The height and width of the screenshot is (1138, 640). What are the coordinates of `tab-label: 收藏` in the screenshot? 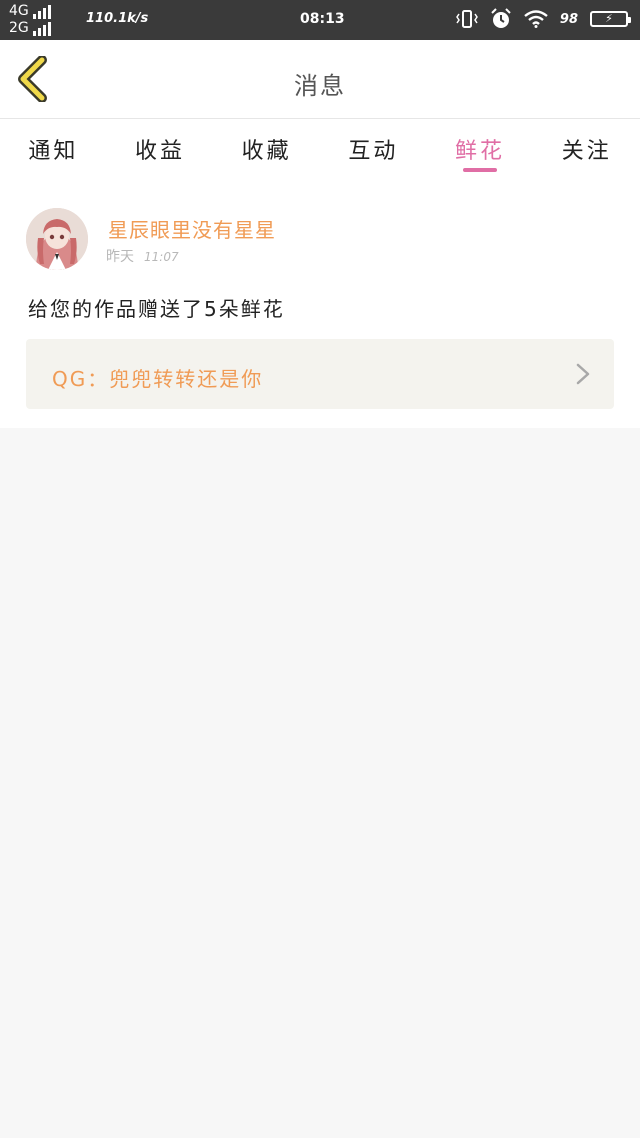 It's located at (266, 151).